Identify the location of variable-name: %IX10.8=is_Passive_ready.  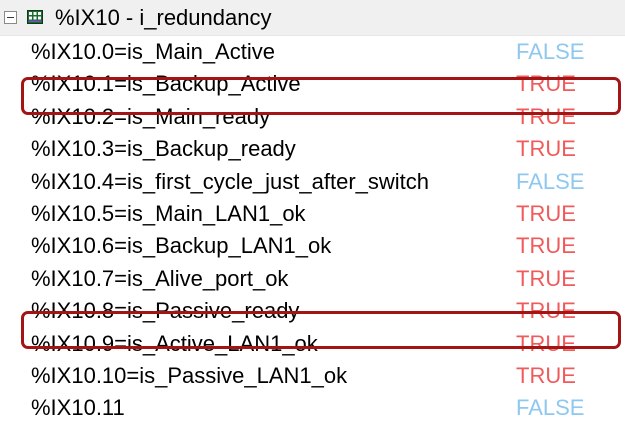
(165, 311).